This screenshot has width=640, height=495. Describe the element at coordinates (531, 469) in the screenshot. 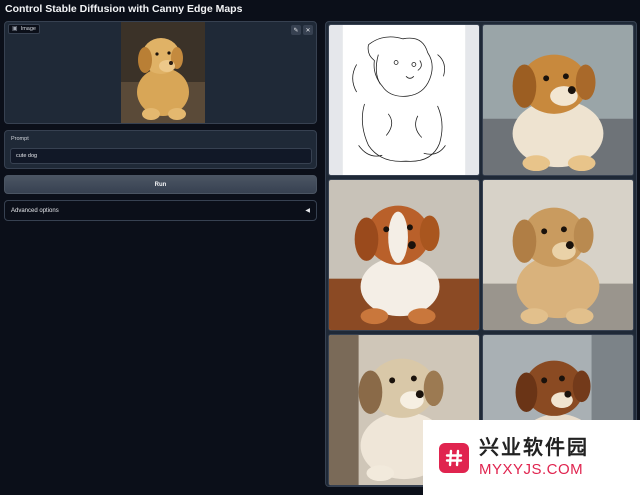

I see `watermark-en: MYXYJS.COM` at that location.